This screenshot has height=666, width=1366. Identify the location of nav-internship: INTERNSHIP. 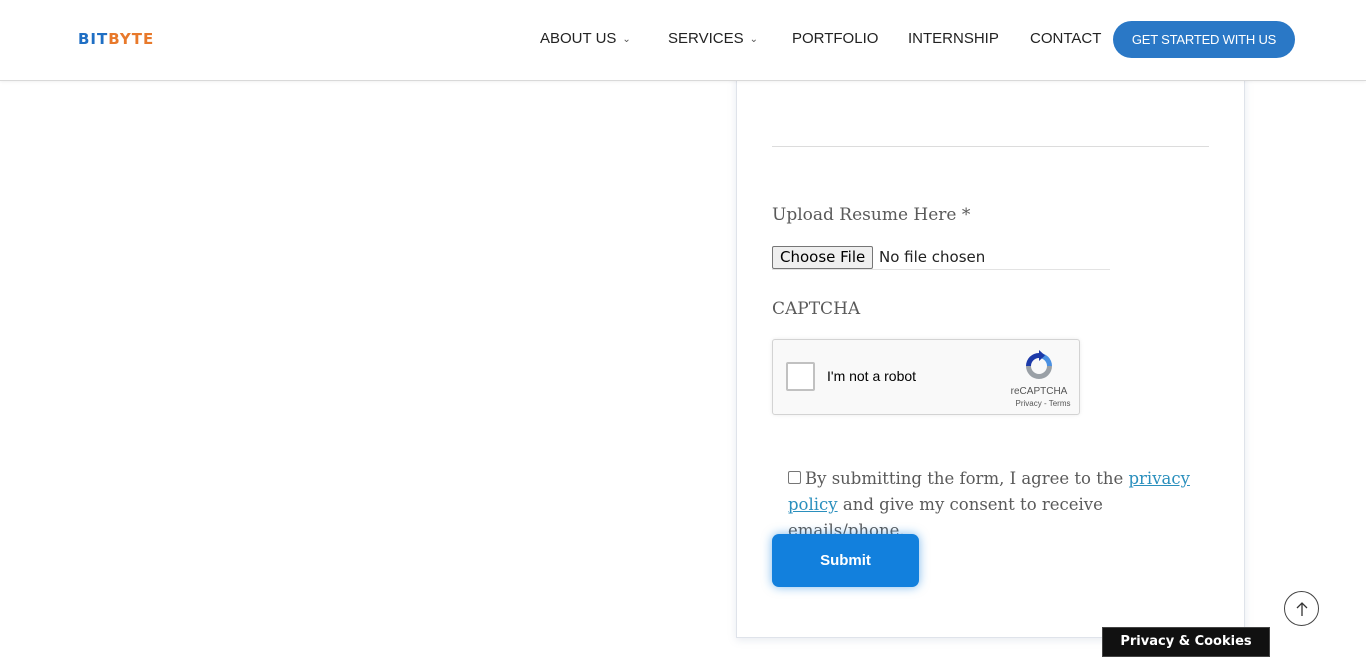
(953, 39).